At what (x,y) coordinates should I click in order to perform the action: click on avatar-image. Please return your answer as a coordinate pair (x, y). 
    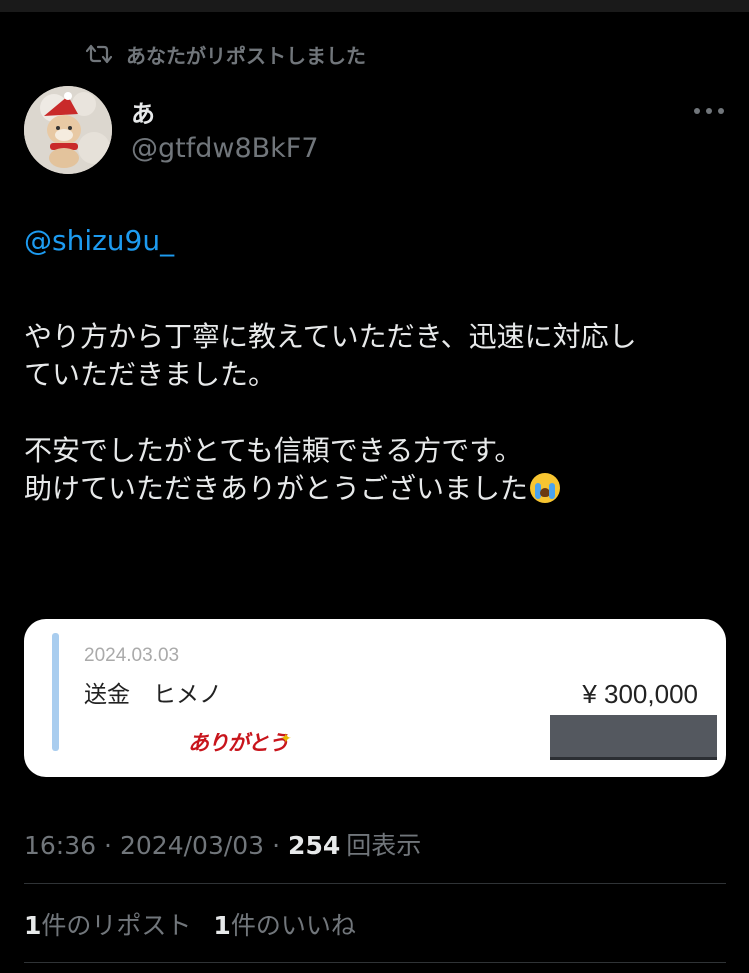
    Looking at the image, I should click on (68, 130).